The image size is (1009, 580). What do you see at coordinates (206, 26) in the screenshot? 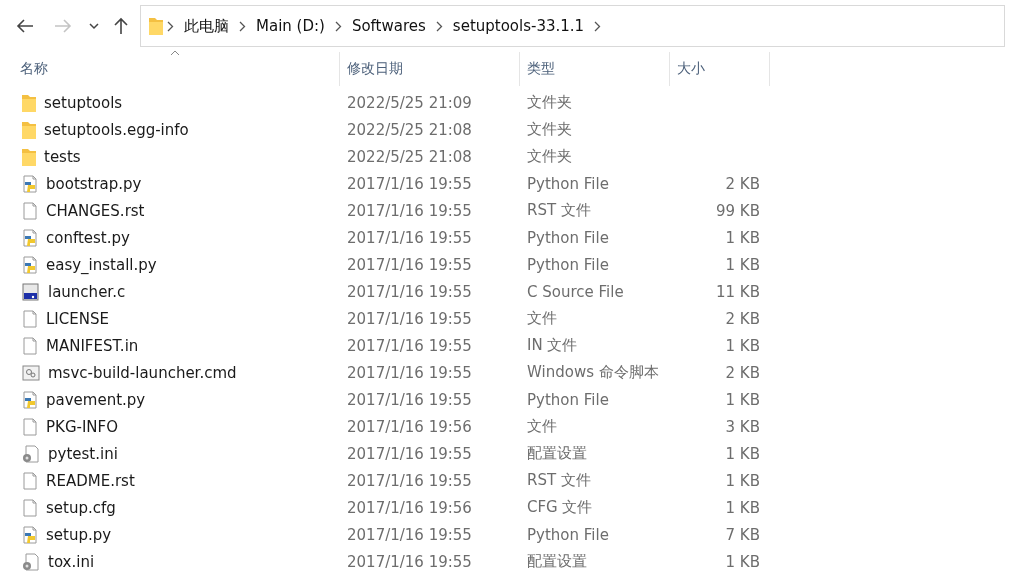
I see `breadcrumb-item: 此电脑` at bounding box center [206, 26].